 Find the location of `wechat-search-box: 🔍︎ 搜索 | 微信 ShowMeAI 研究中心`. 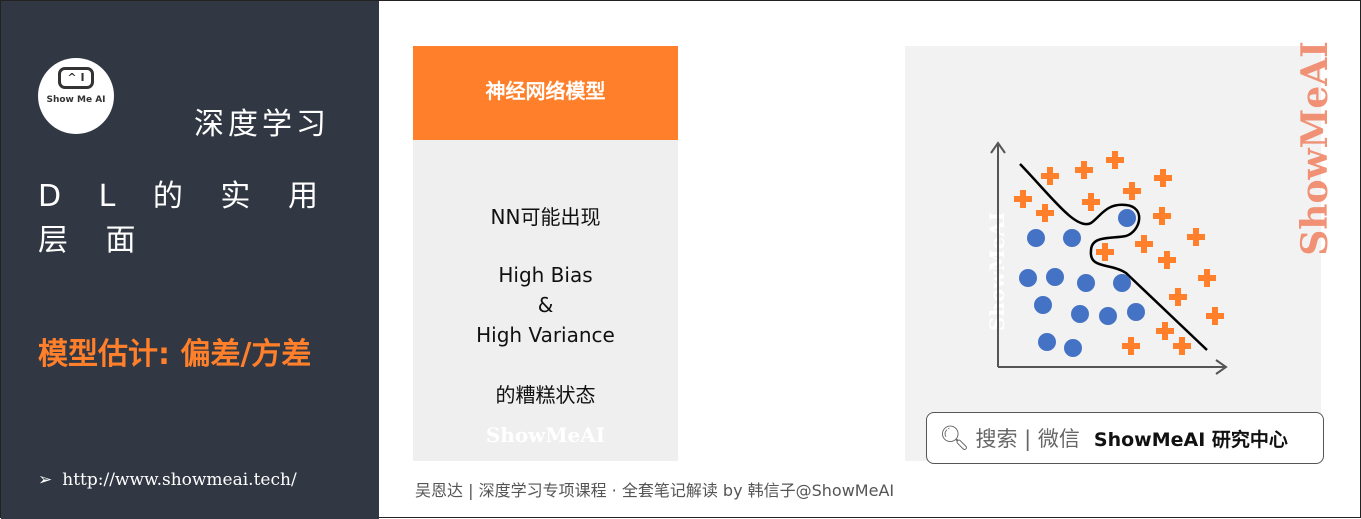

wechat-search-box: 🔍︎ 搜索 | 微信 ShowMeAI 研究中心 is located at coordinates (1125, 438).